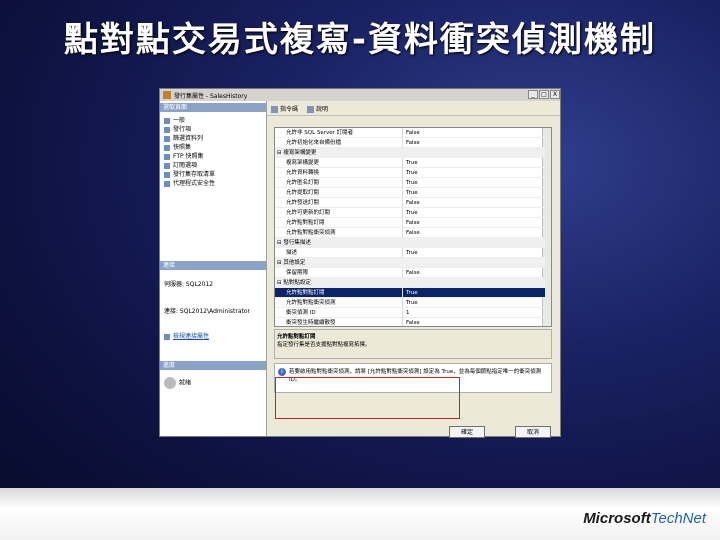  What do you see at coordinates (533, 94) in the screenshot?
I see `minimize-button: _` at bounding box center [533, 94].